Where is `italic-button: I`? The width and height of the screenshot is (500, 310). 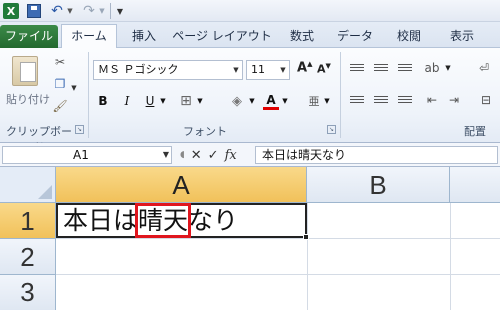 italic-button: I is located at coordinates (127, 101).